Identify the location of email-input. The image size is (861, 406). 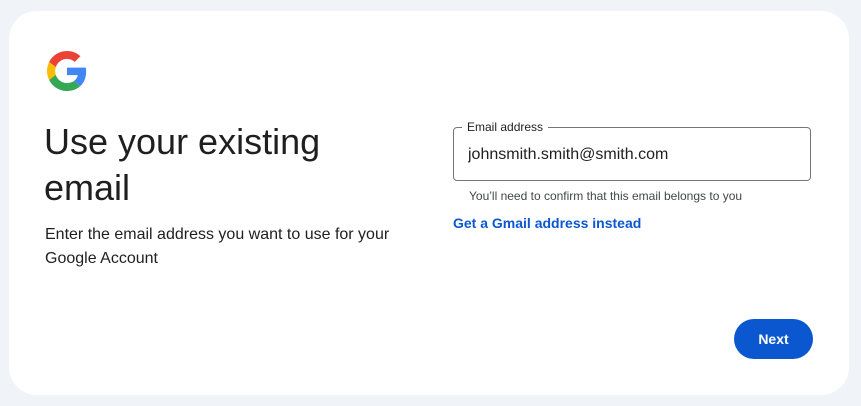
(633, 155).